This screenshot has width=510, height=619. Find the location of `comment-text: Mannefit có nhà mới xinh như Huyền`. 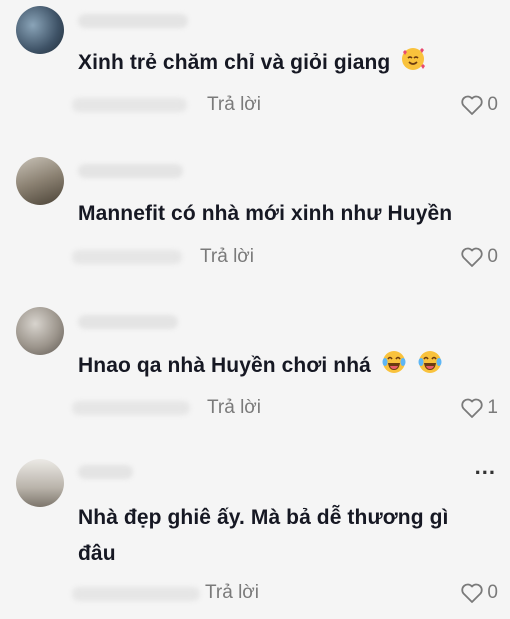

comment-text: Mannefit có nhà mới xinh như Huyền is located at coordinates (265, 214).